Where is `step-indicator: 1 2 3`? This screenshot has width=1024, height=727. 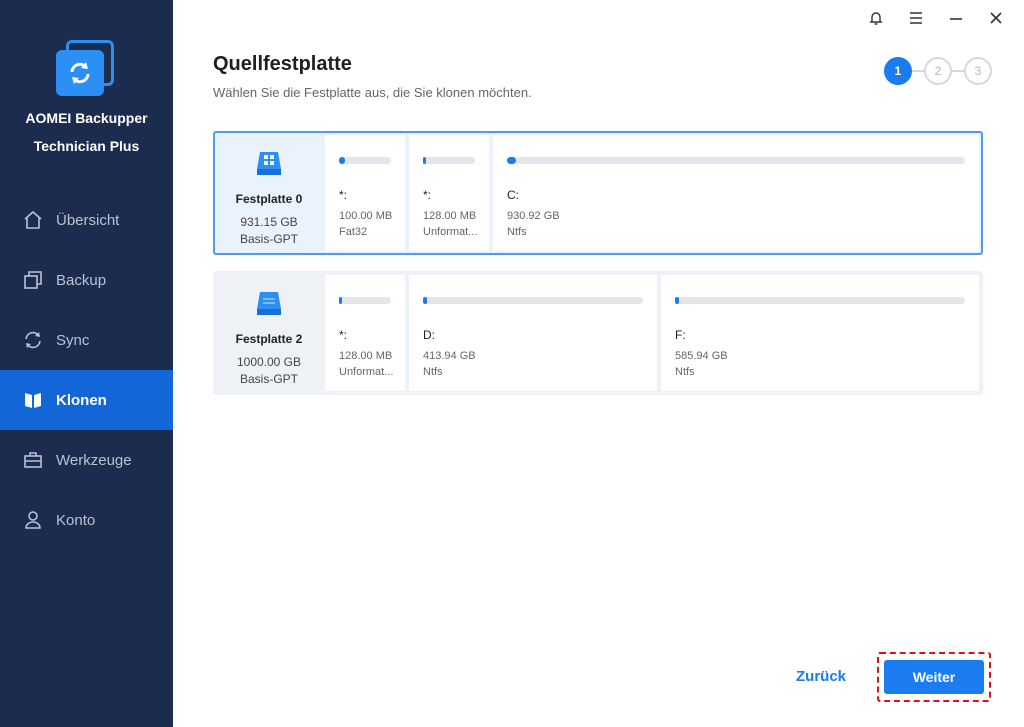
step-indicator: 1 2 3 is located at coordinates (938, 71).